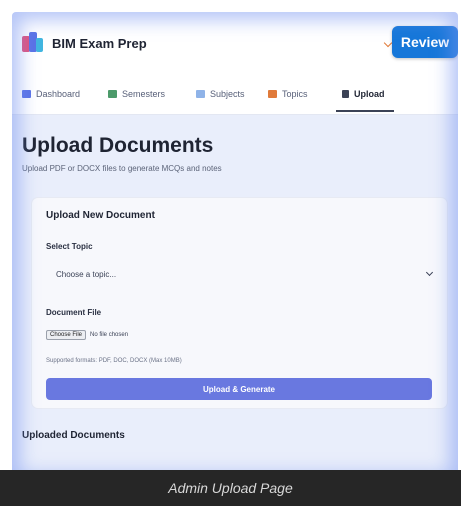 The width and height of the screenshot is (461, 506). I want to click on image-caption: Admin Upload Page, so click(230, 488).